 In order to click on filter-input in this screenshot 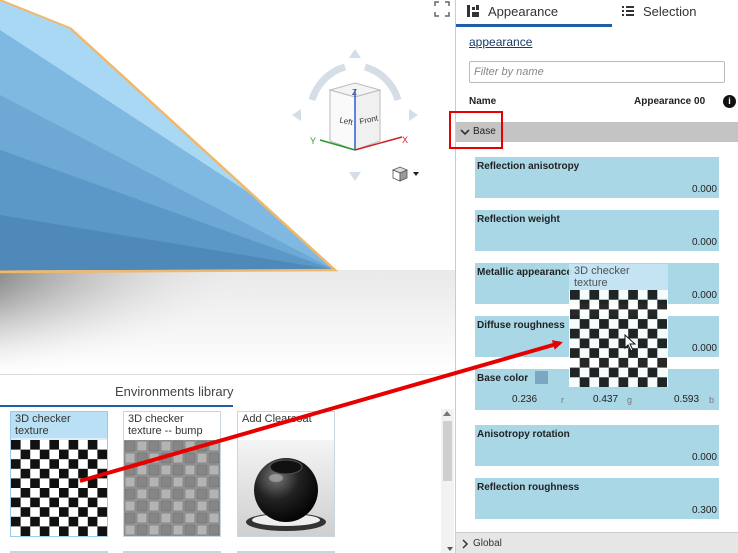, I will do `click(597, 72)`.